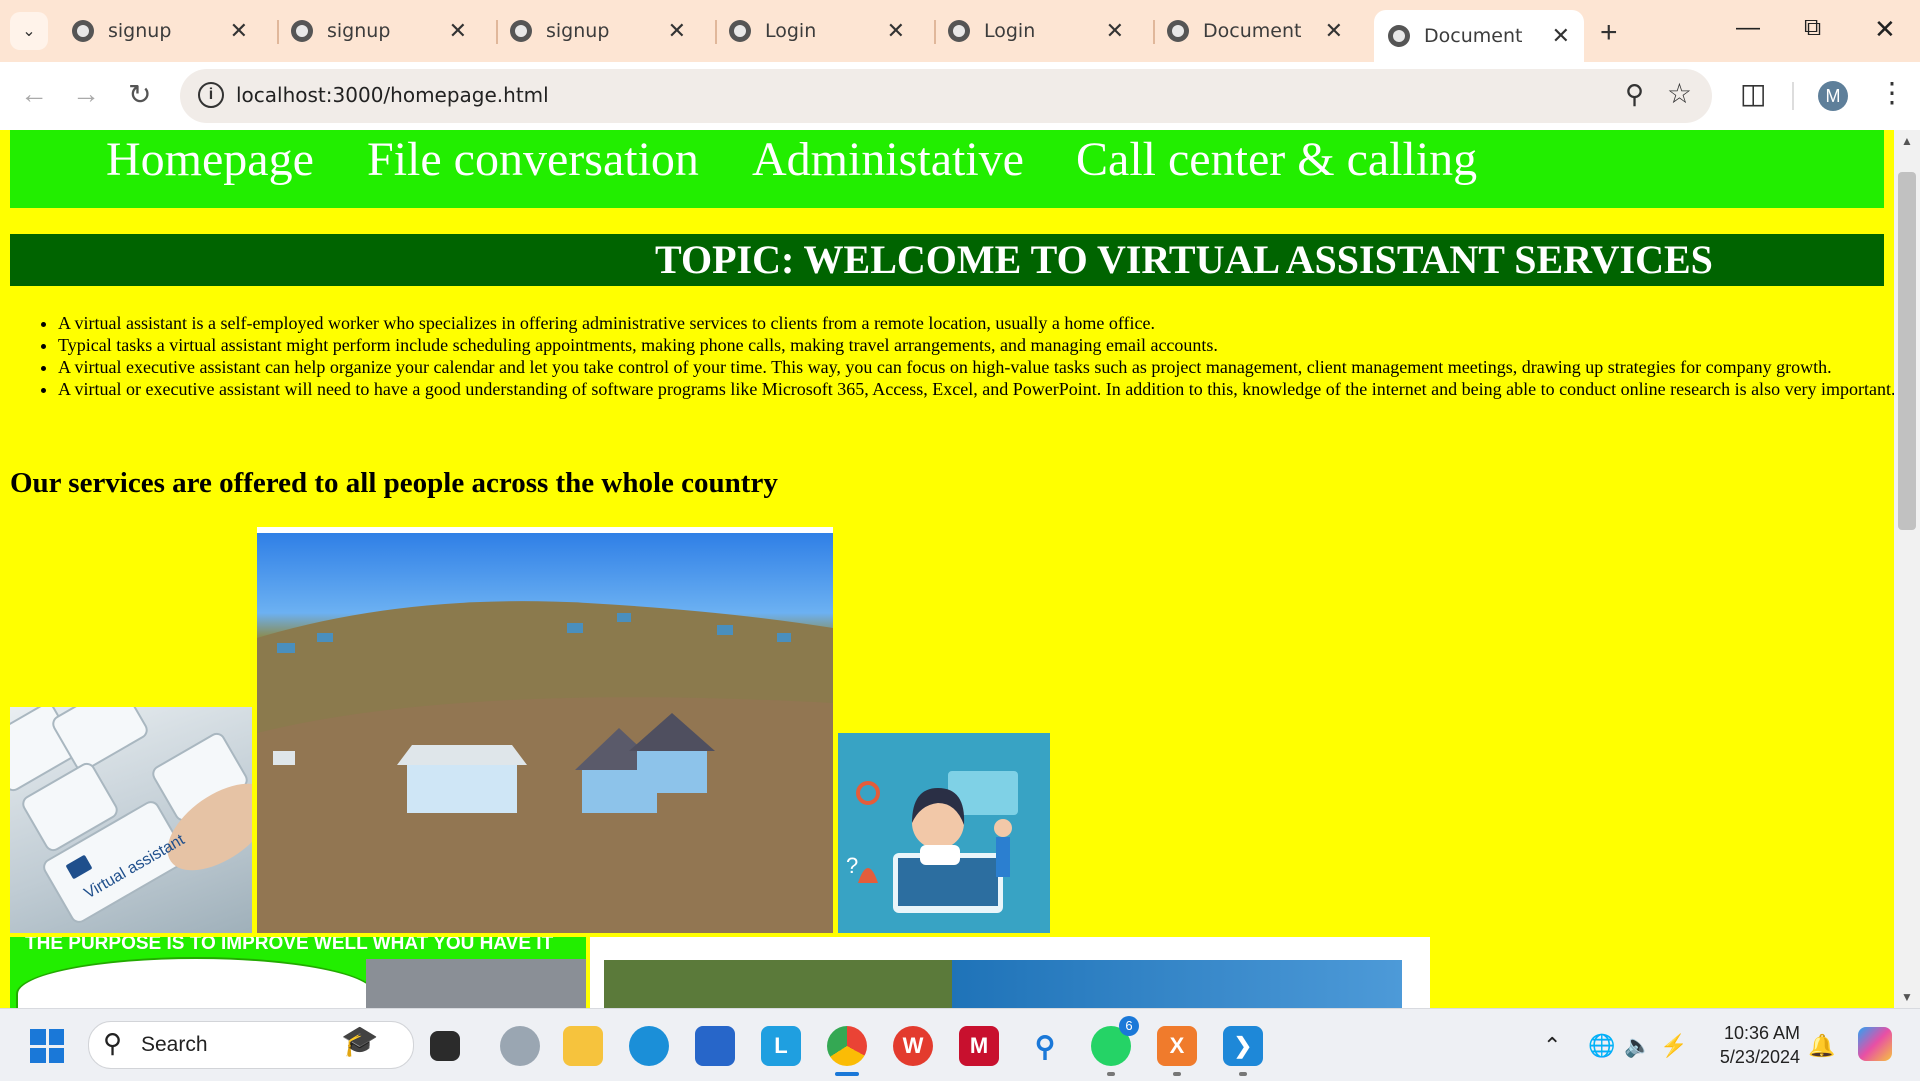 Image resolution: width=1920 pixels, height=1081 pixels. I want to click on tab-search-button: ⌄, so click(29, 31).